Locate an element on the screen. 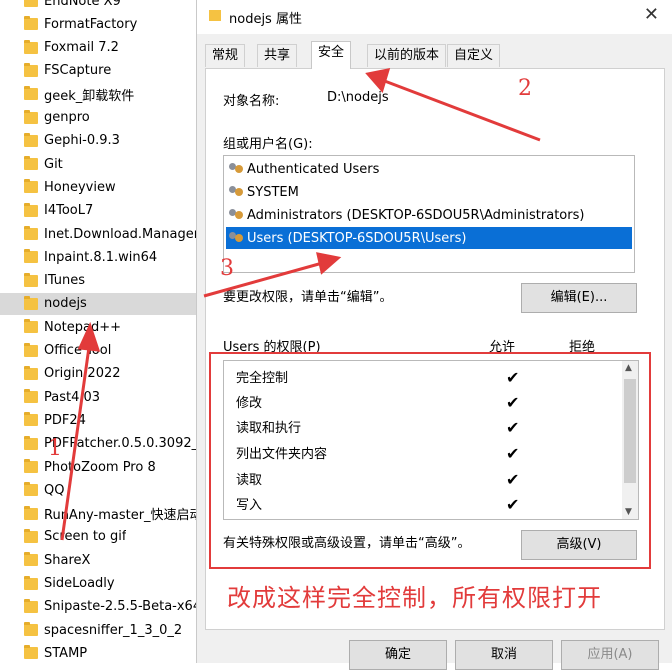 This screenshot has width=672, height=670. folder-item: I4TooL7 is located at coordinates (100, 211).